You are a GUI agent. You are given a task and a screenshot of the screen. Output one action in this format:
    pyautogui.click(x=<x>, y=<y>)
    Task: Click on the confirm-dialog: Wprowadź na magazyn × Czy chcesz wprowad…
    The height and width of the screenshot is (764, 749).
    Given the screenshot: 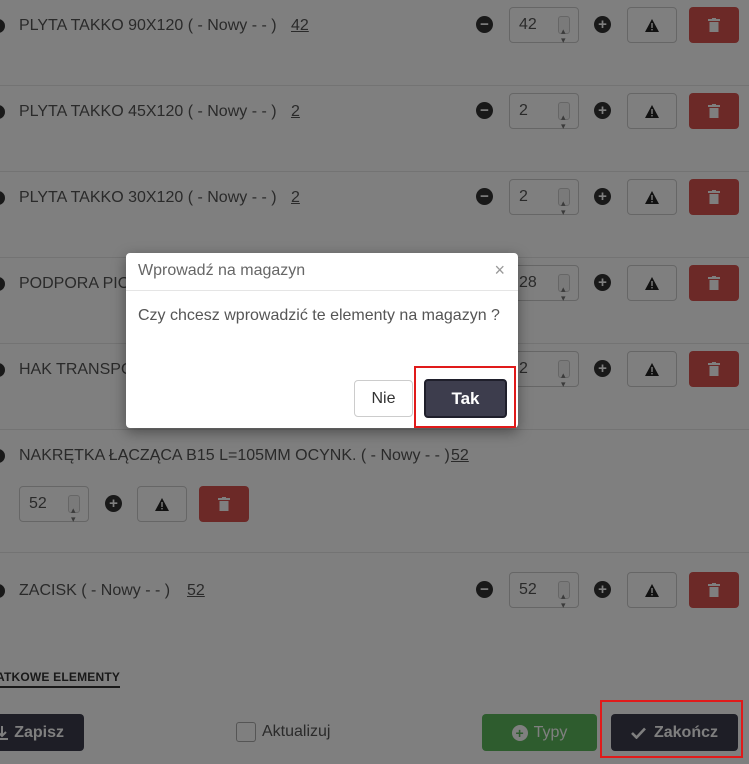 What is the action you would take?
    pyautogui.click(x=322, y=340)
    